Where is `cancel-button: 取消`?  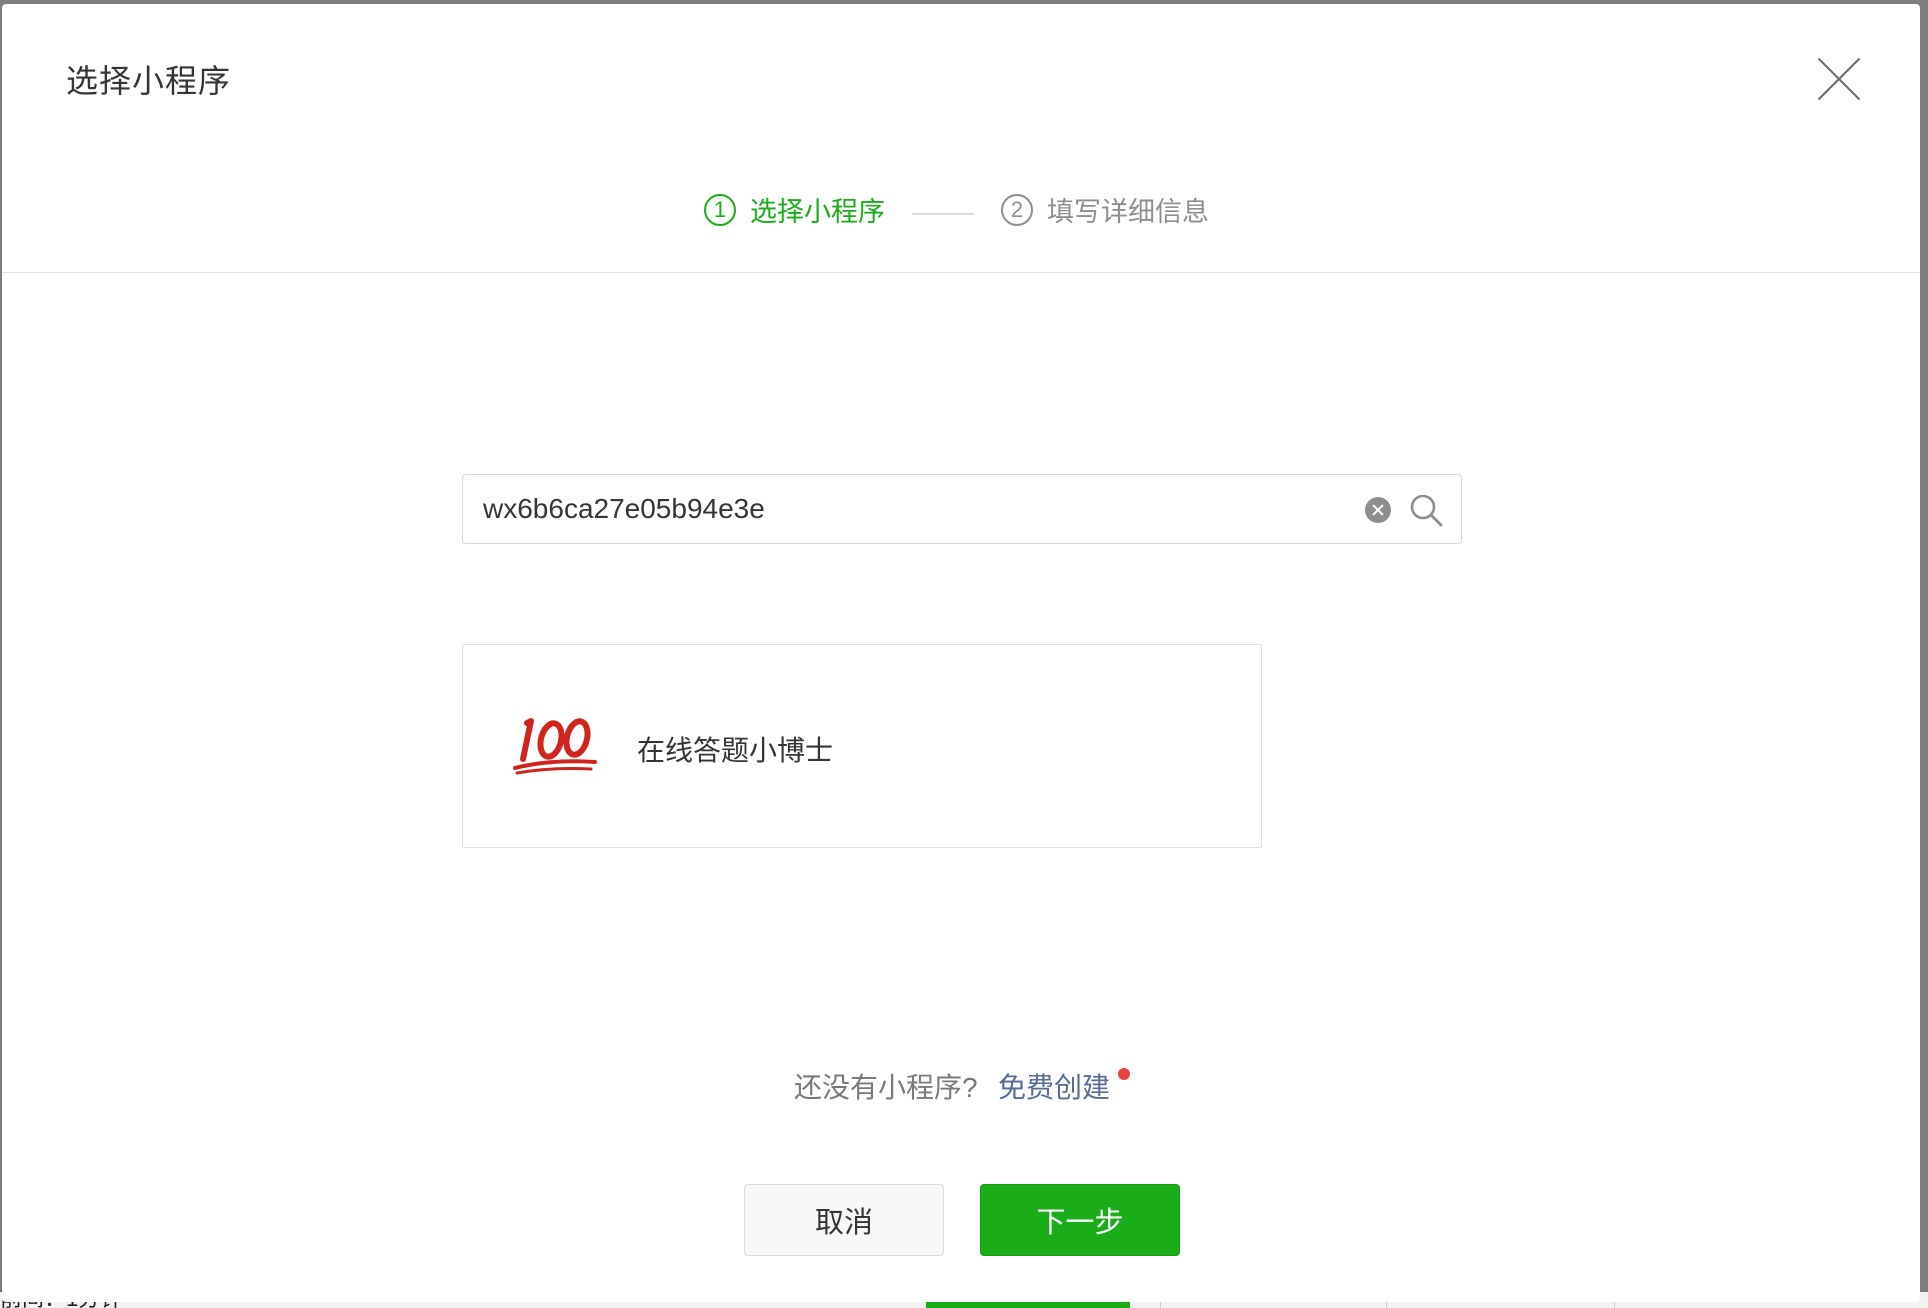 cancel-button: 取消 is located at coordinates (844, 1220).